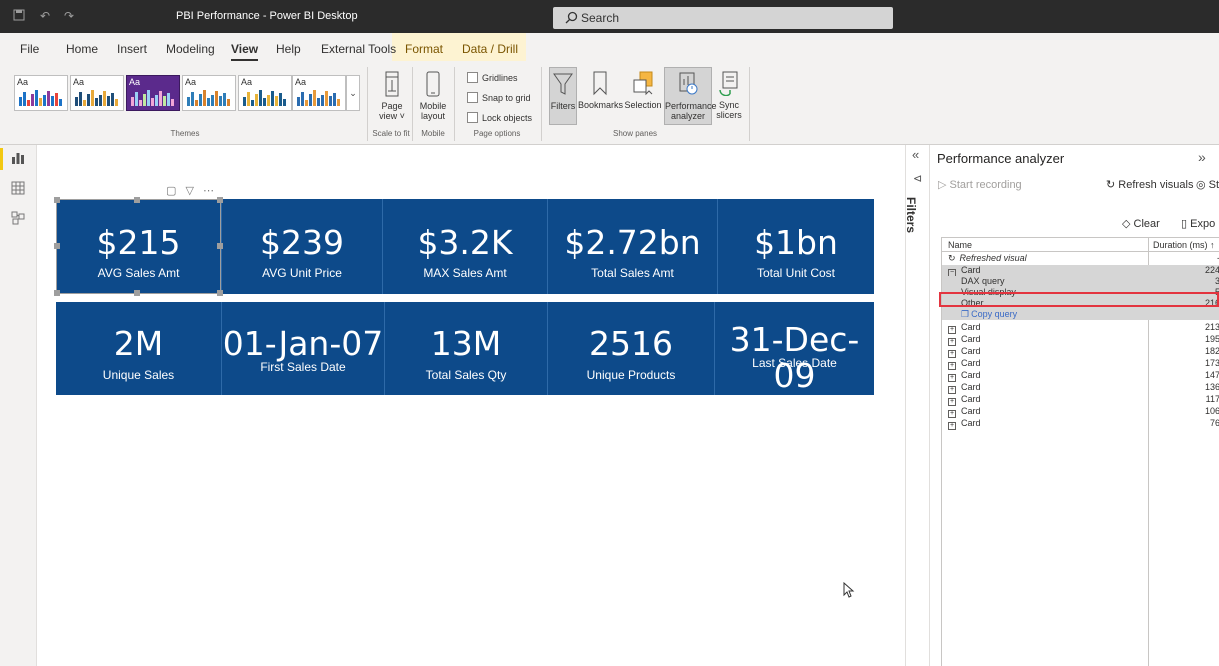  What do you see at coordinates (506, 98) in the screenshot?
I see `snap-to-grid-label: Snap to grid` at bounding box center [506, 98].